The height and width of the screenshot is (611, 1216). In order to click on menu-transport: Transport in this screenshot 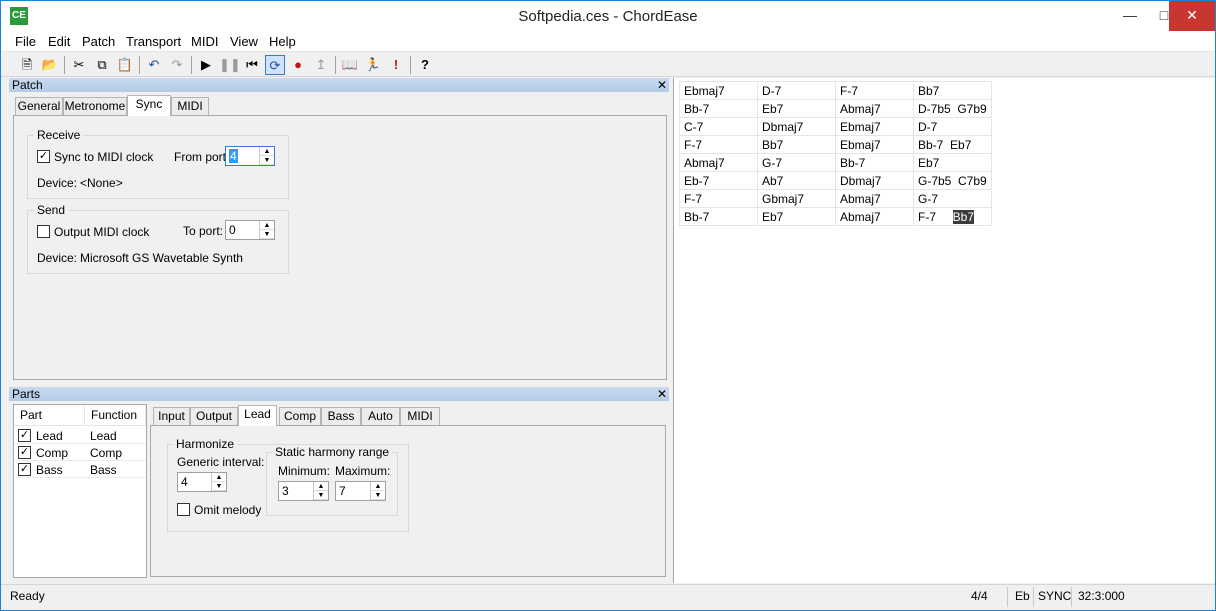, I will do `click(153, 41)`.